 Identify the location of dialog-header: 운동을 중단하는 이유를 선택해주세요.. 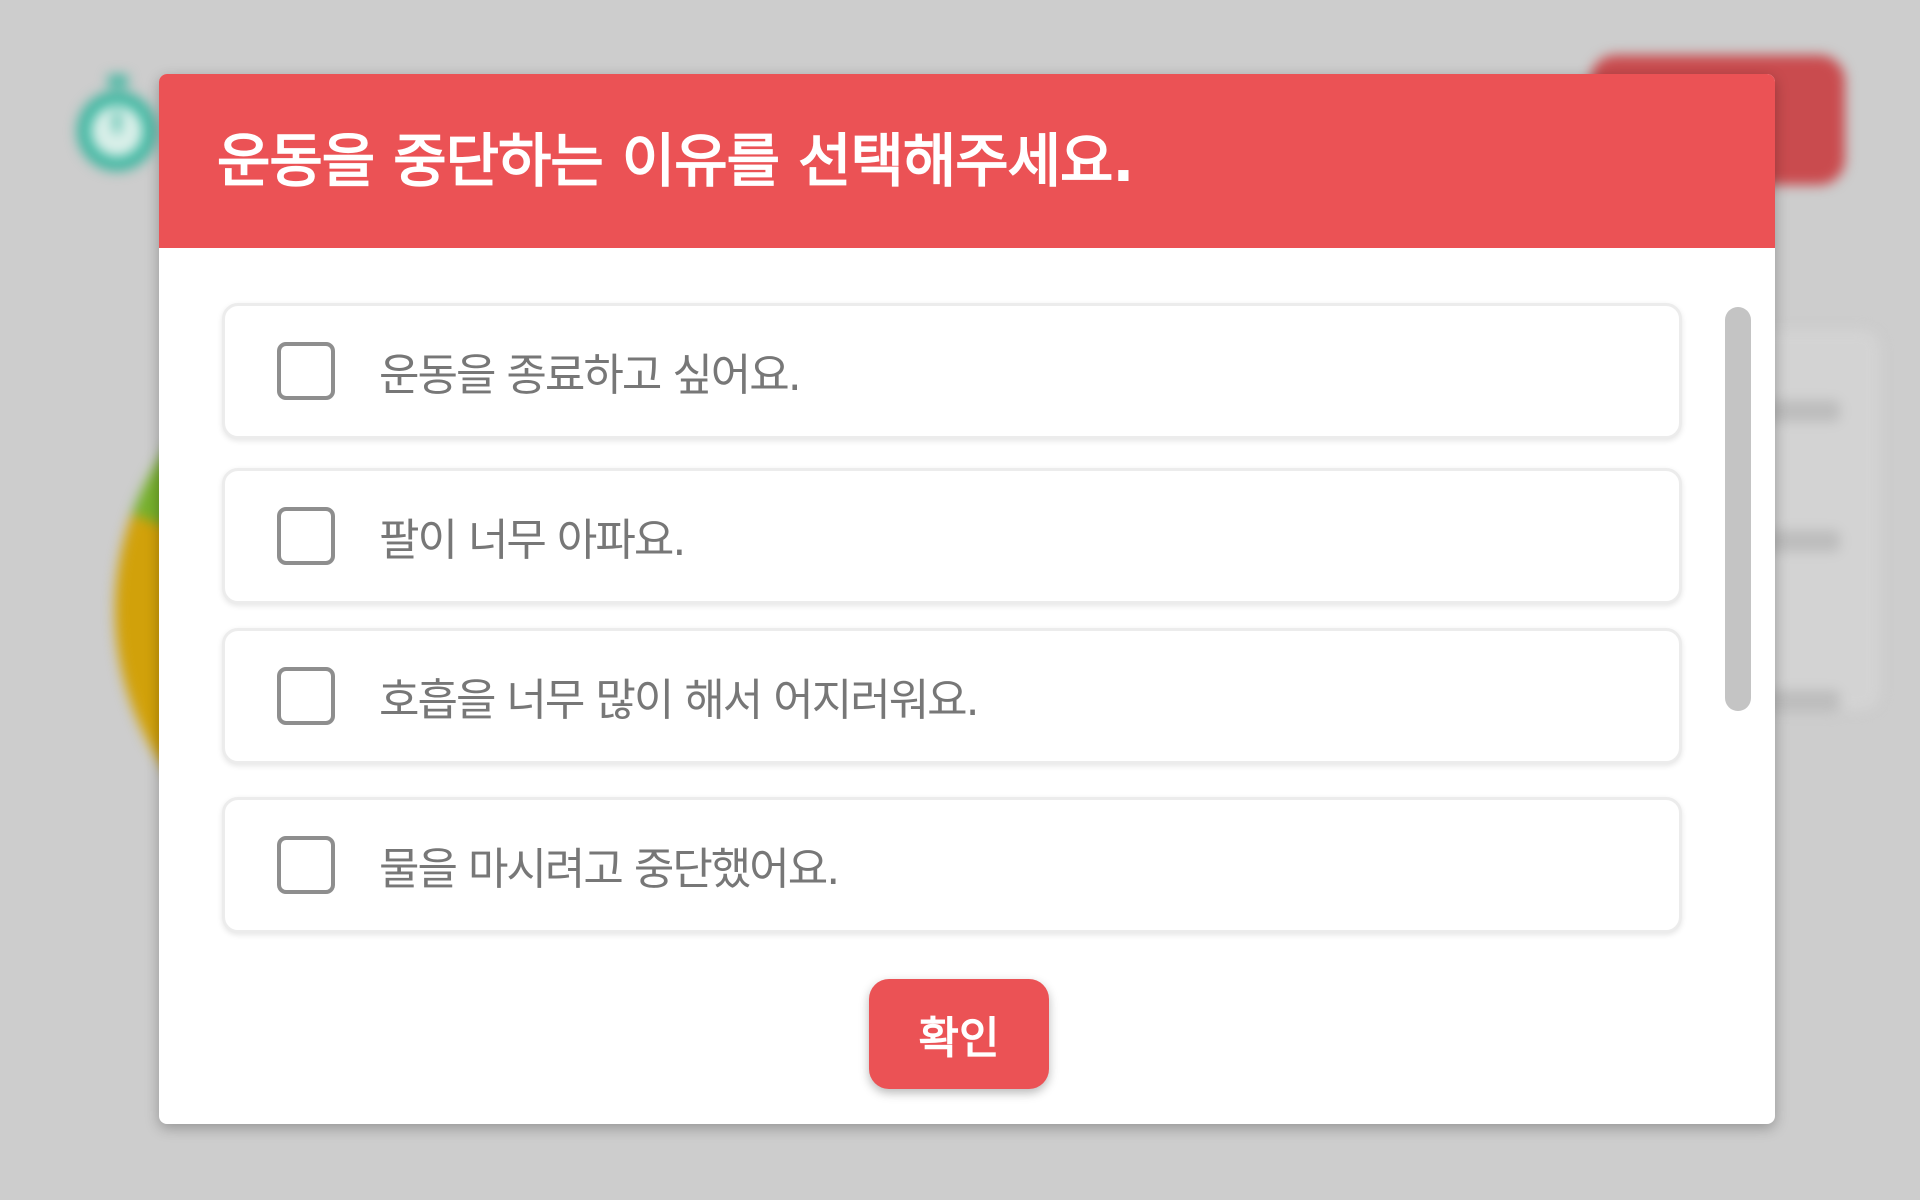
(967, 161).